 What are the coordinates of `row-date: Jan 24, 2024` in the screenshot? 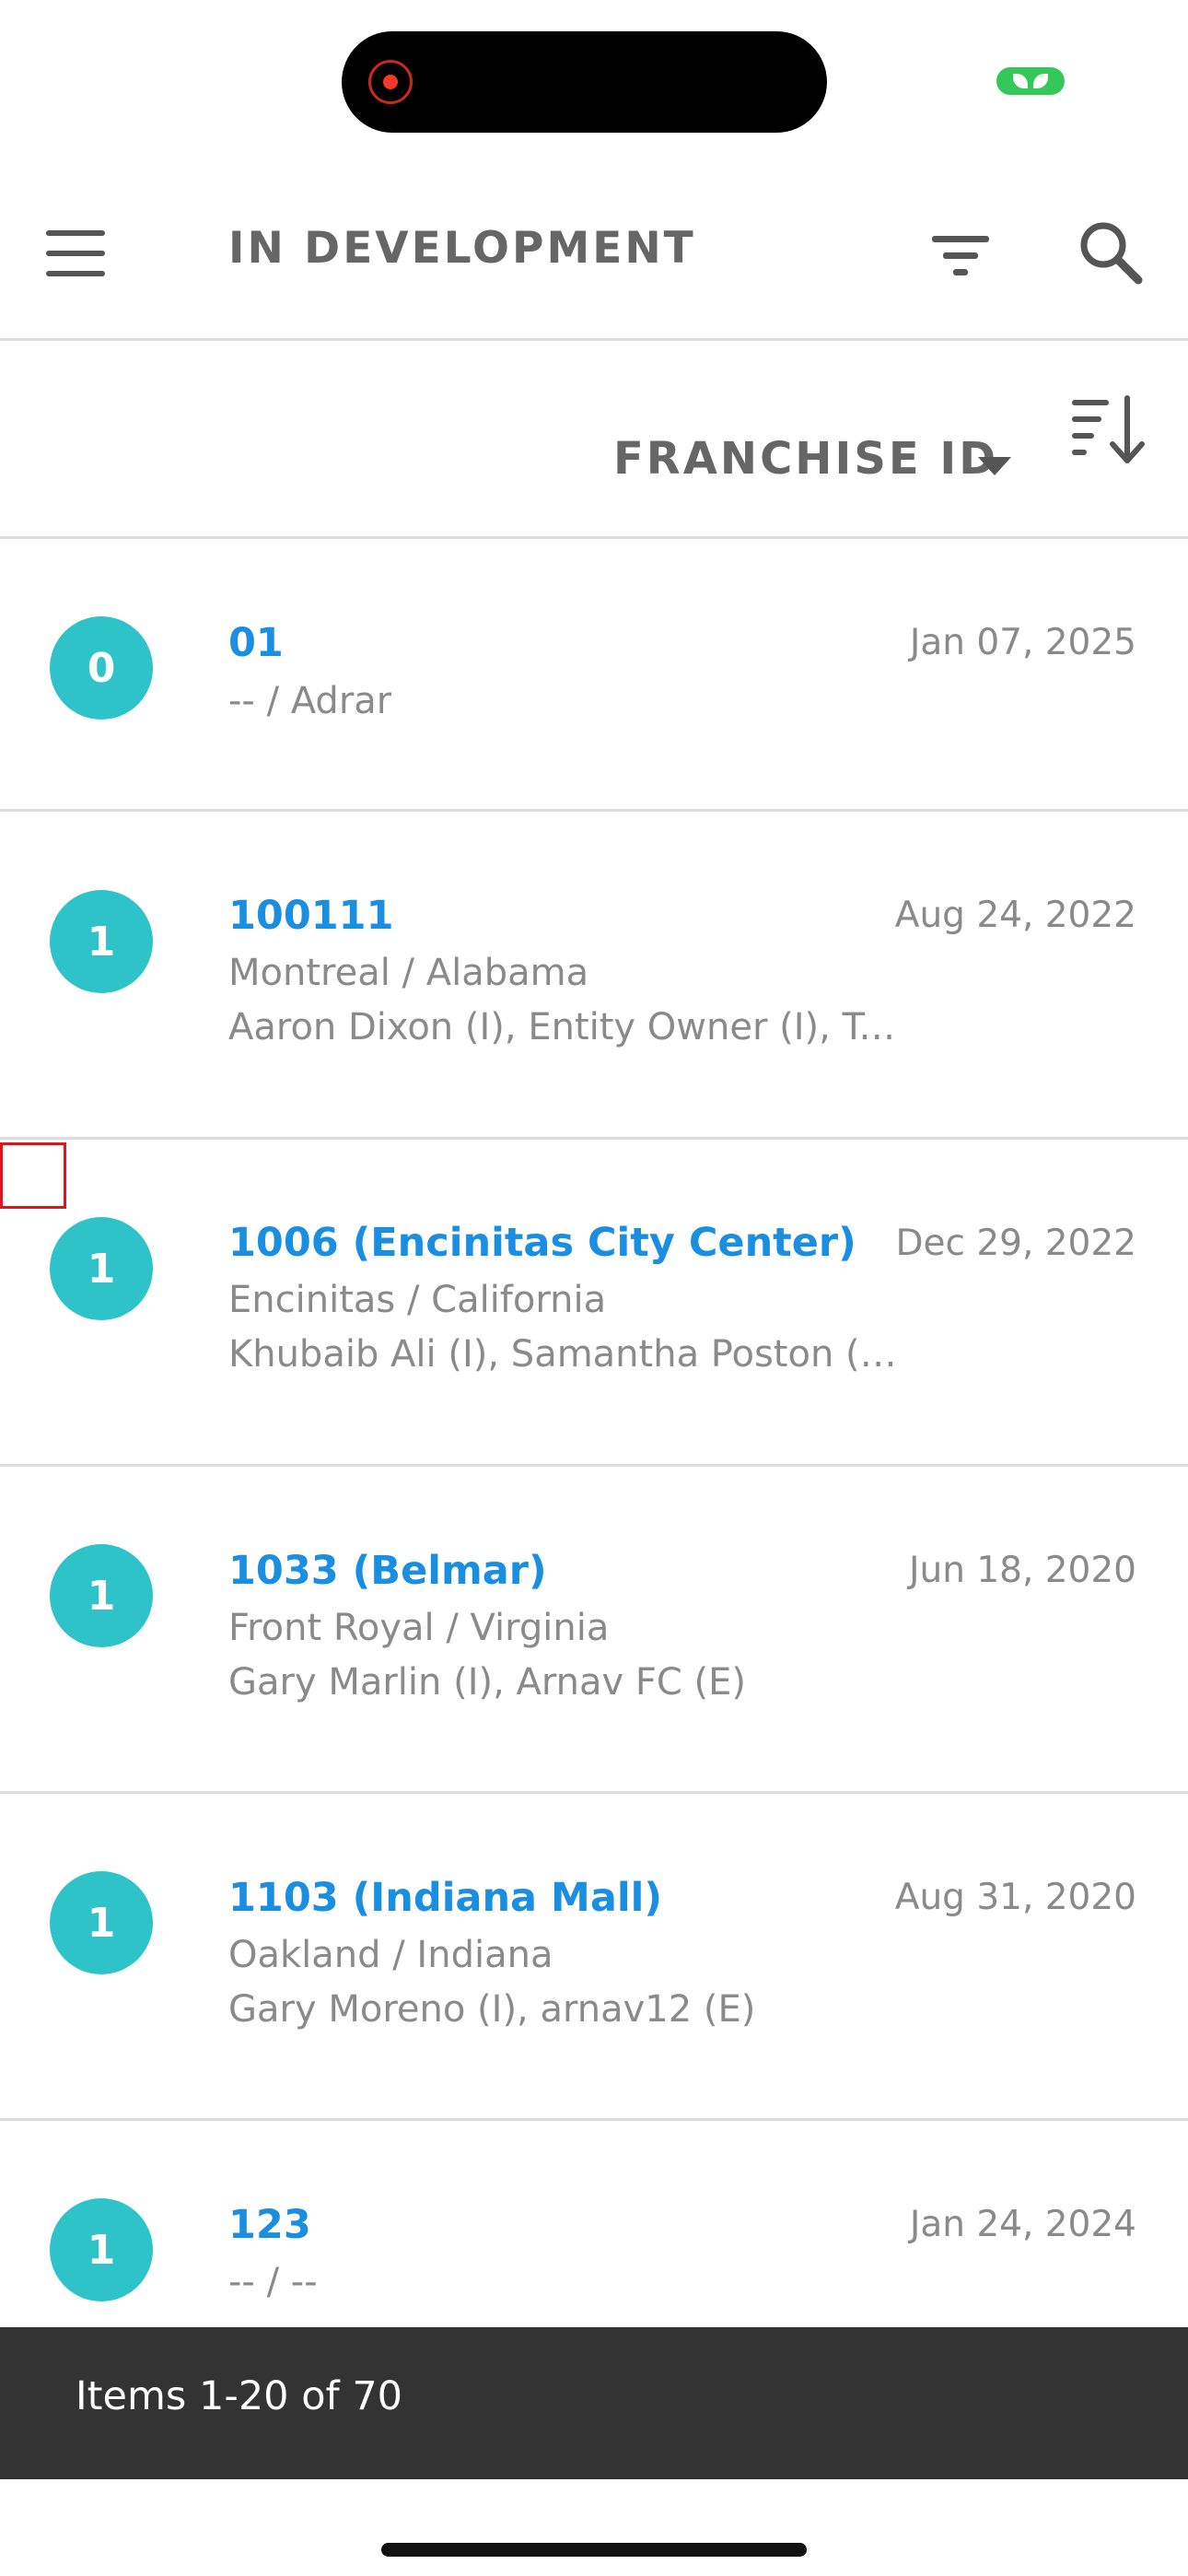 It's located at (1022, 2224).